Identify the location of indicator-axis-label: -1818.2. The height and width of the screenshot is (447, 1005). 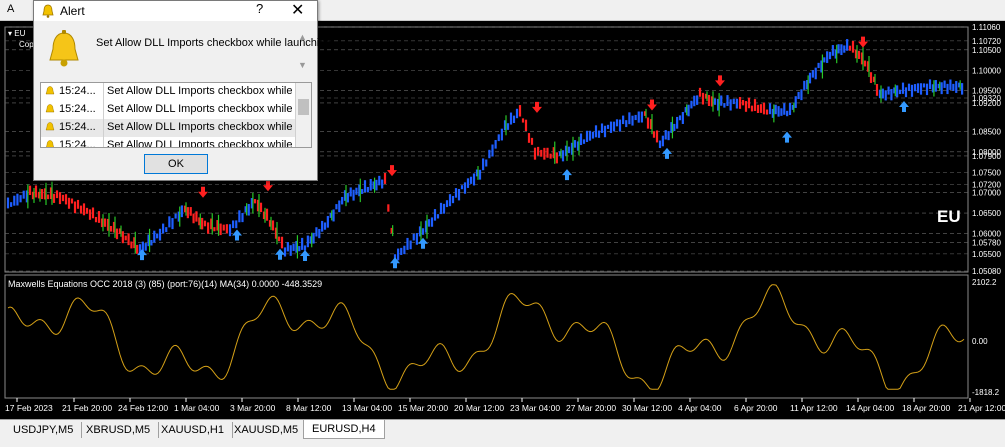
(986, 392).